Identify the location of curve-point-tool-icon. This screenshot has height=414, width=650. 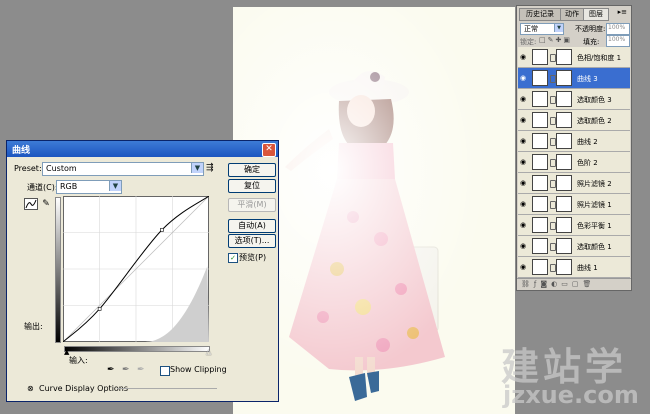
(31, 204).